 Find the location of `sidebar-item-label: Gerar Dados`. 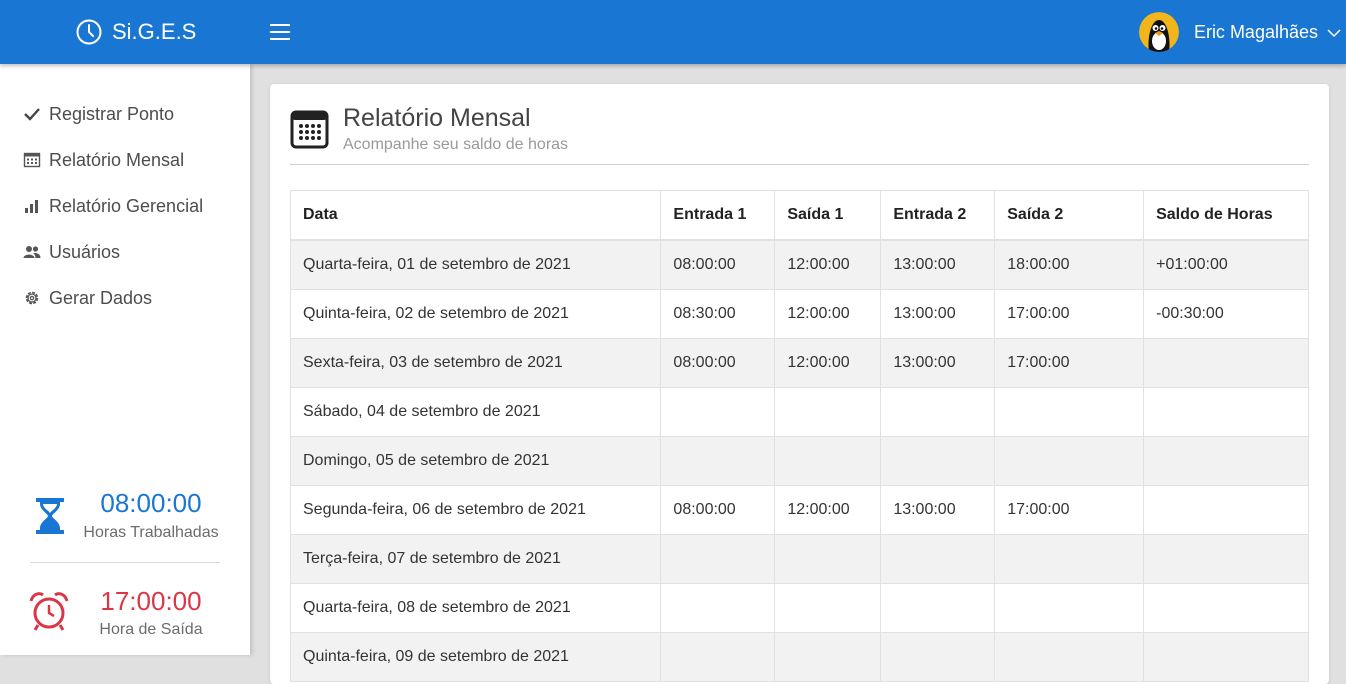

sidebar-item-label: Gerar Dados is located at coordinates (101, 297).